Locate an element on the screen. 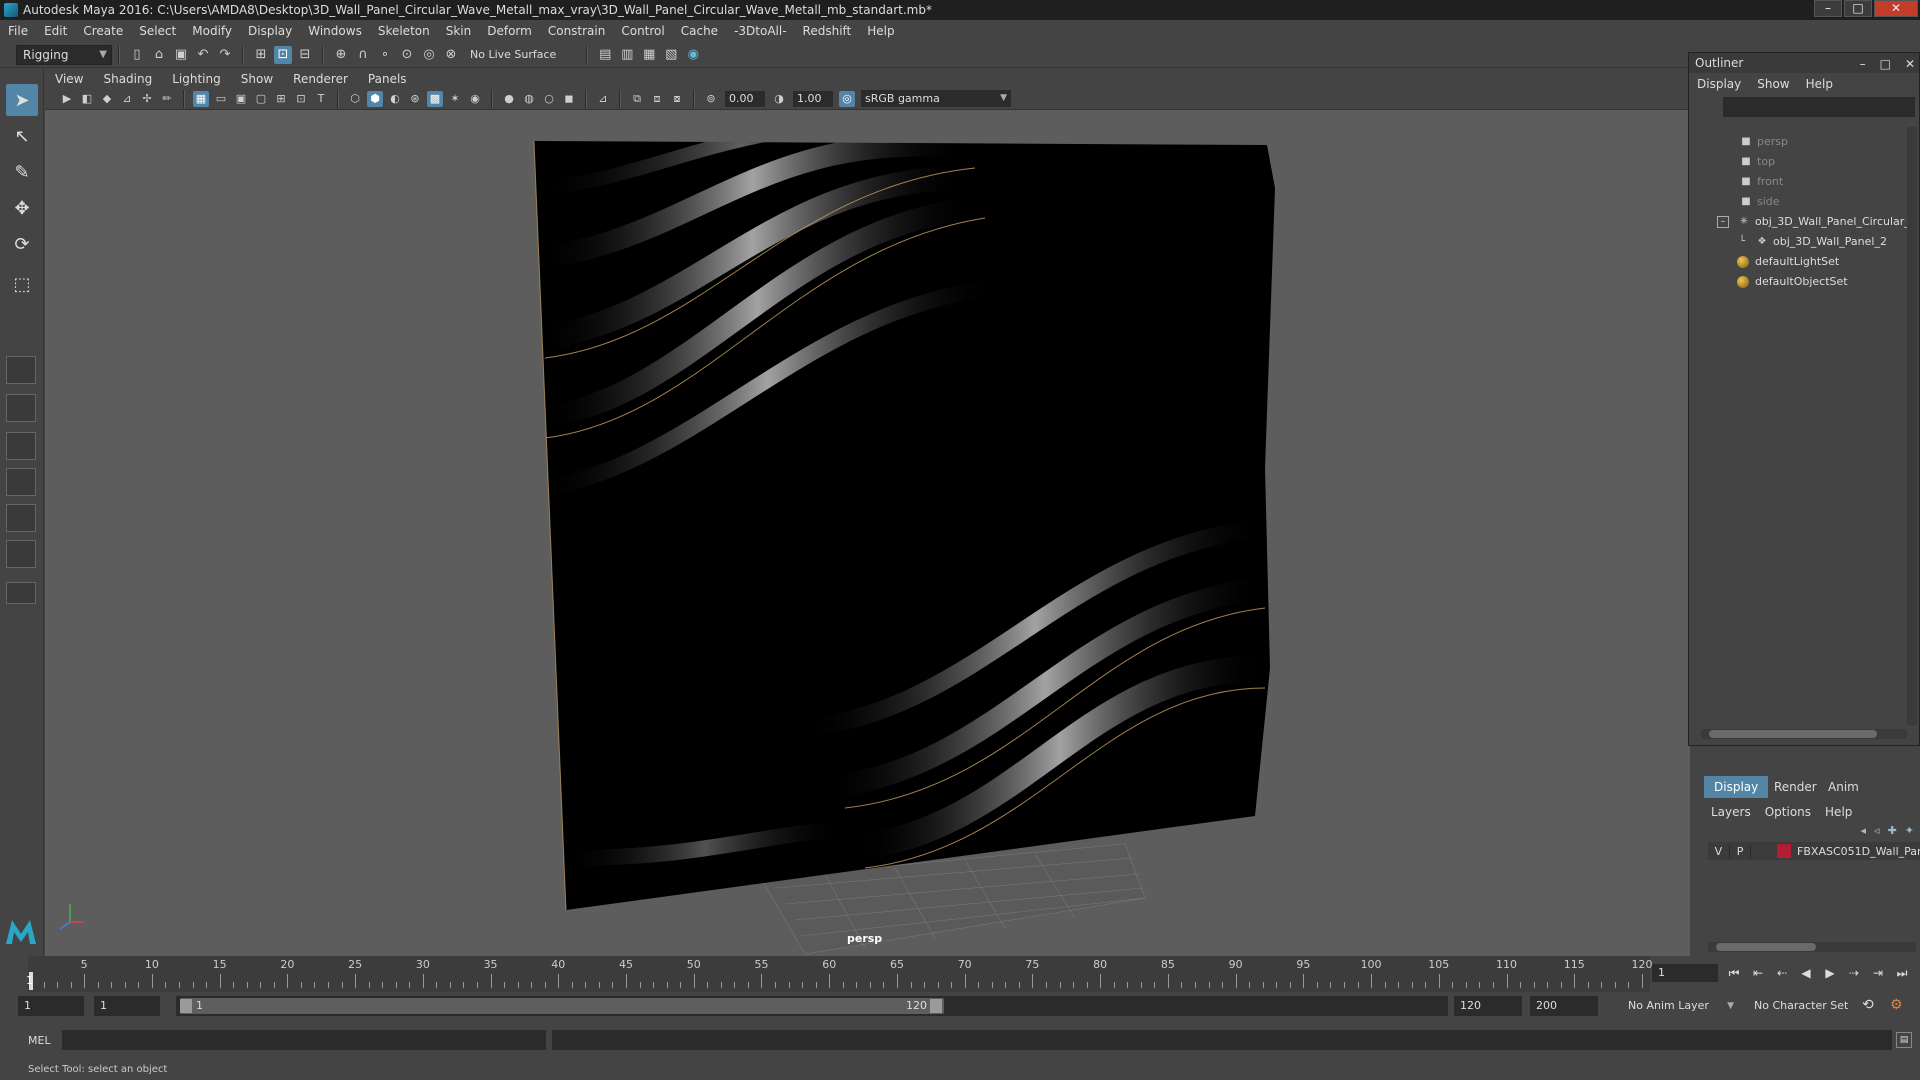 The width and height of the screenshot is (1920, 1080). color-management-icon: ◎ is located at coordinates (847, 98).